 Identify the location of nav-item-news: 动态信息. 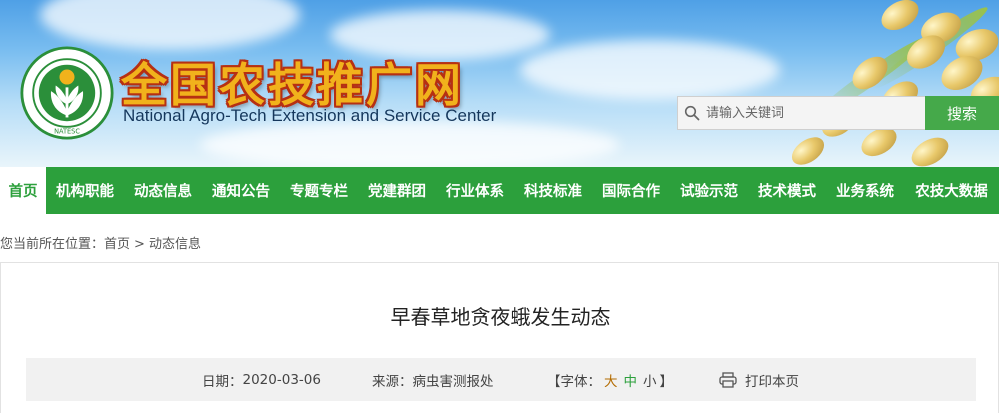
(163, 190).